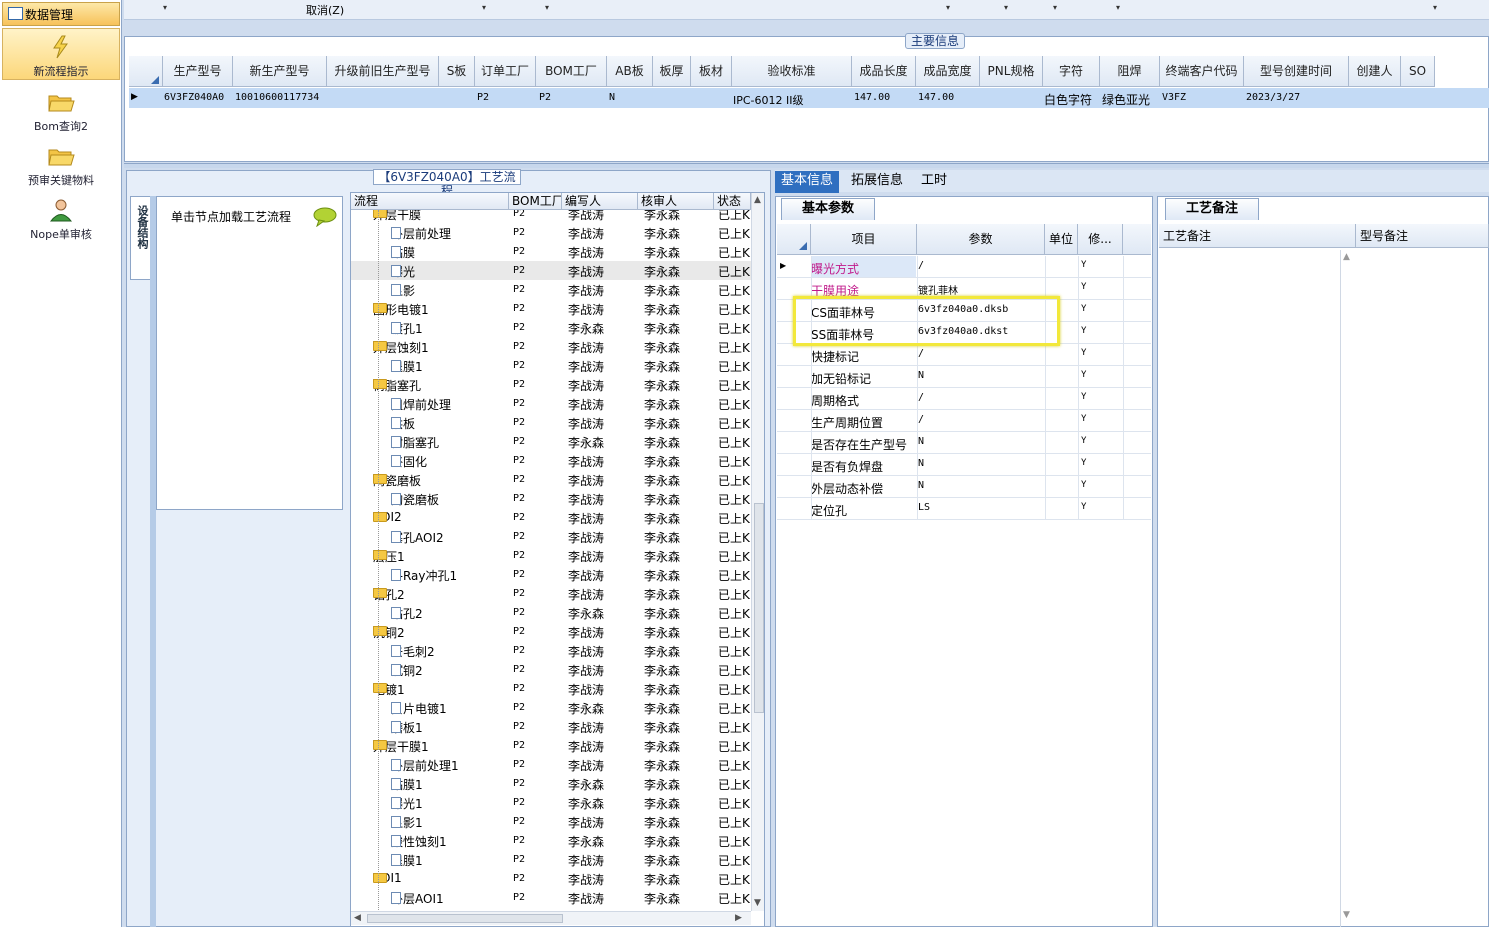  Describe the element at coordinates (551, 308) in the screenshot. I see `tree-row: −图形电镀1 P2 李战涛 李永森 已上K` at that location.